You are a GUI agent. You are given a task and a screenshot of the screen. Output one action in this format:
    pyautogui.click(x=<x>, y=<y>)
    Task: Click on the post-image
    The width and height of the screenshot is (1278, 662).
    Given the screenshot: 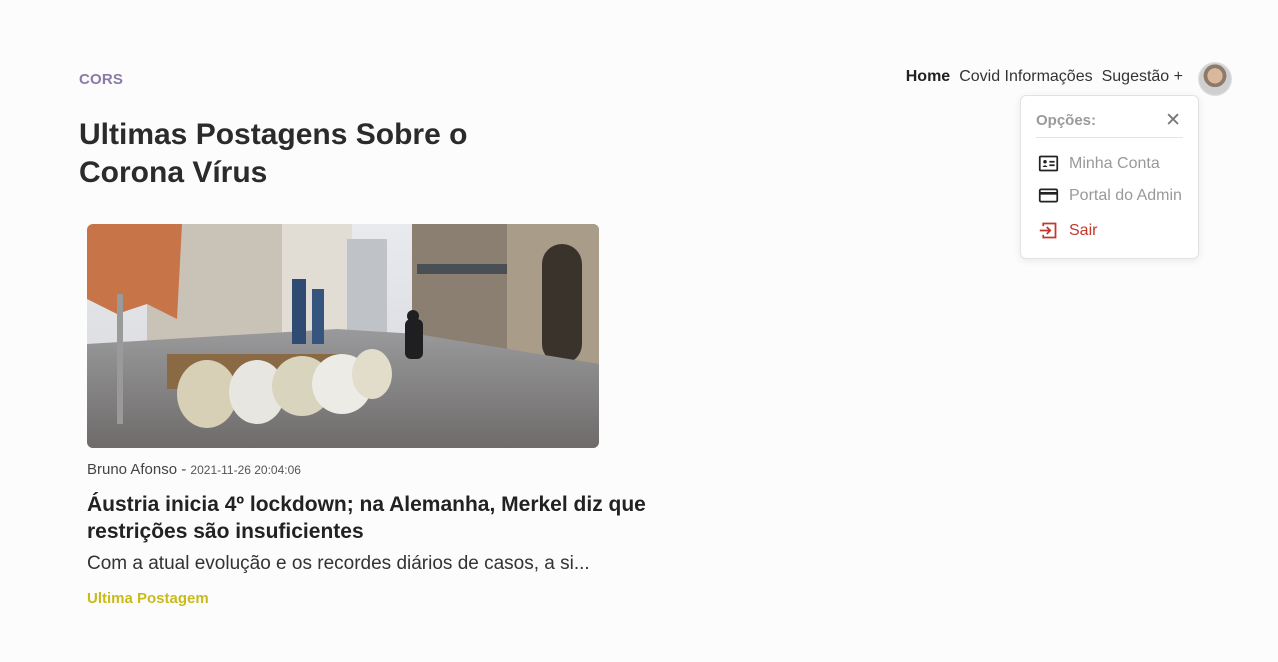 What is the action you would take?
    pyautogui.click(x=343, y=336)
    